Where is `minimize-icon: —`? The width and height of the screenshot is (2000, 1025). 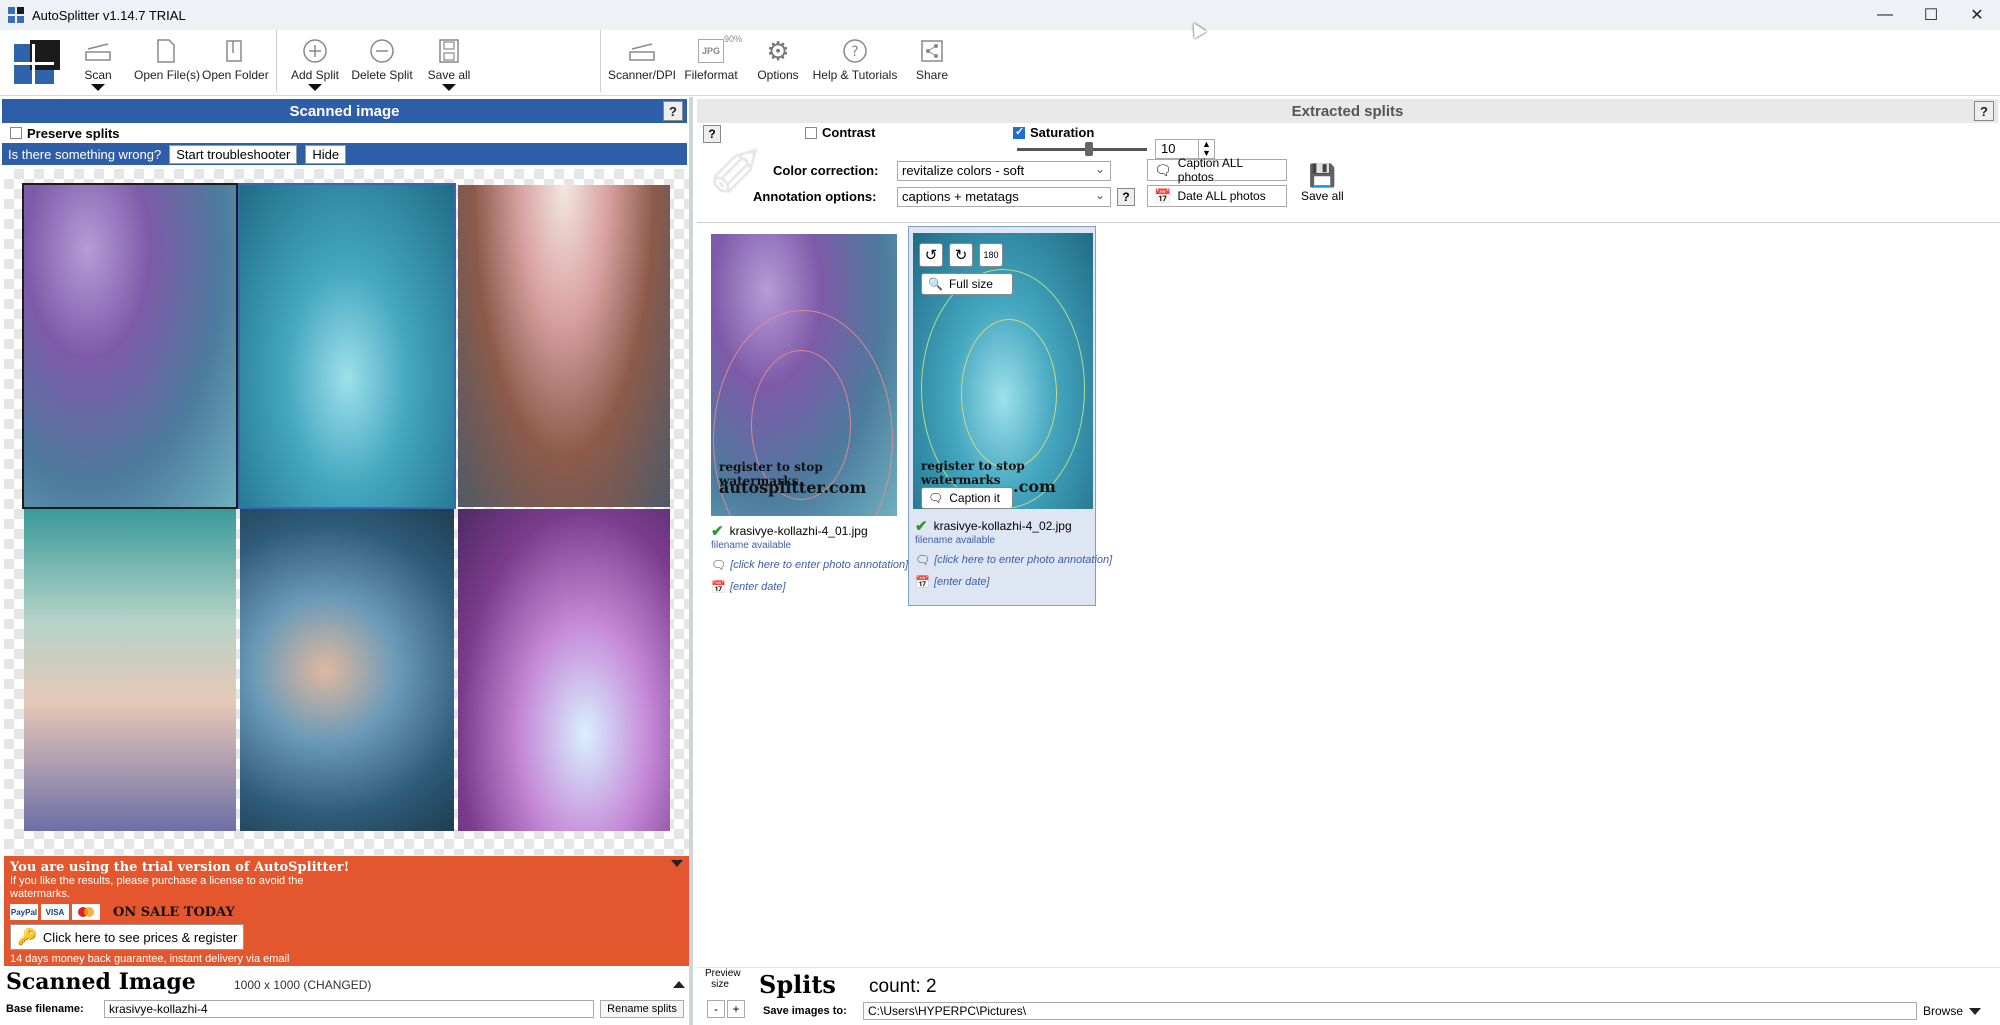
minimize-icon: — is located at coordinates (1885, 15).